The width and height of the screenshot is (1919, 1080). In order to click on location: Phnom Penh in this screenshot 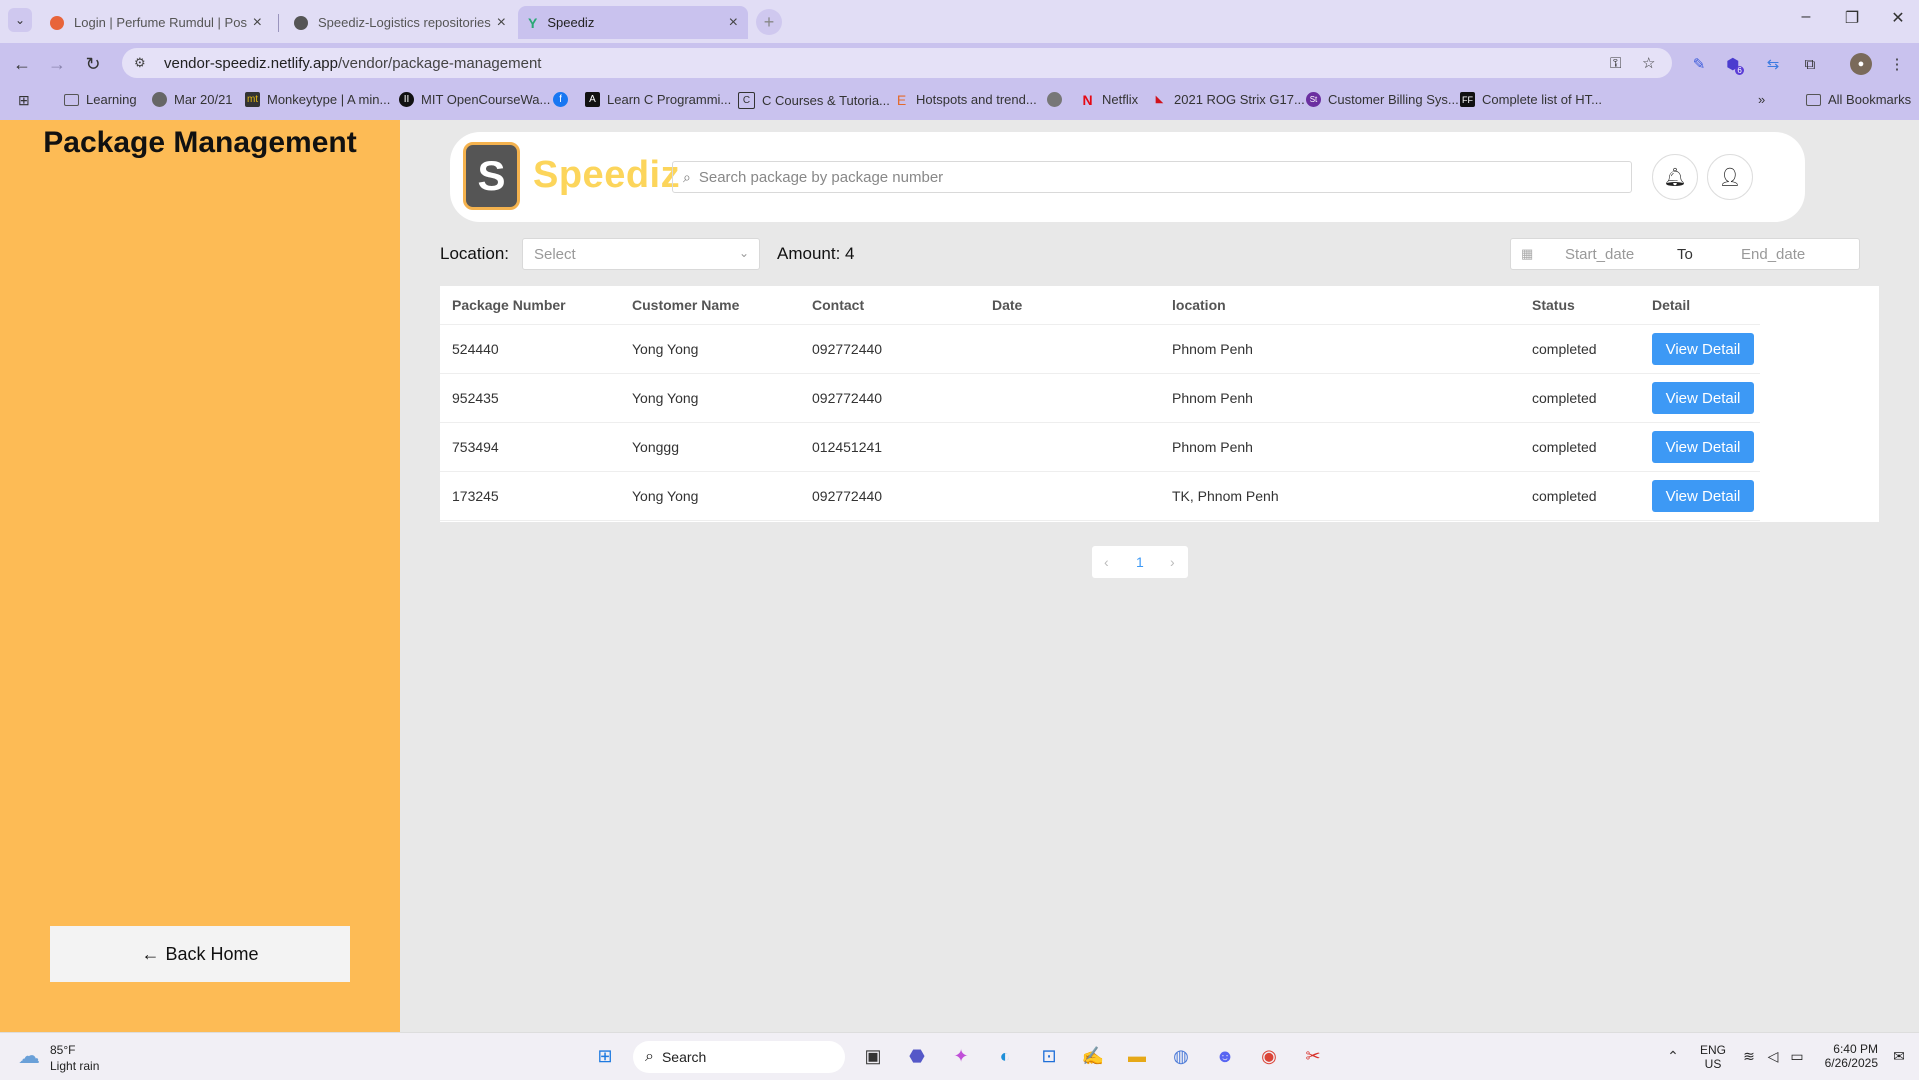, I will do `click(1340, 398)`.